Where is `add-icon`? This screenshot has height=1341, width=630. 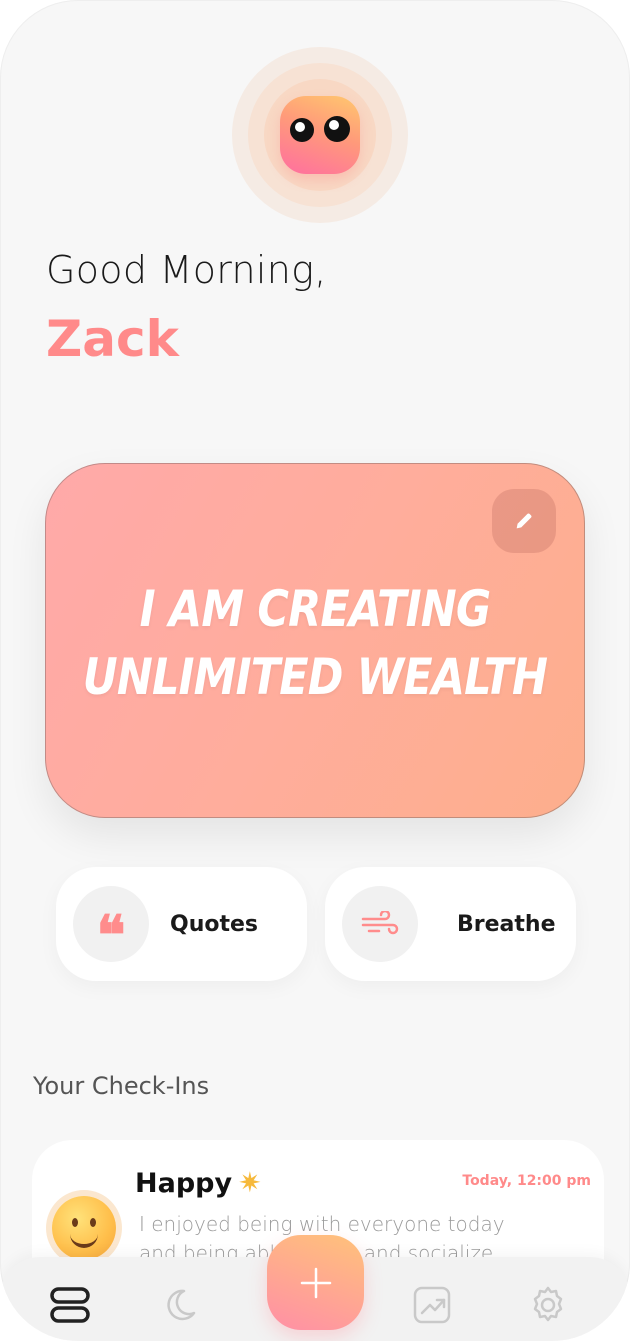 add-icon is located at coordinates (315, 1282).